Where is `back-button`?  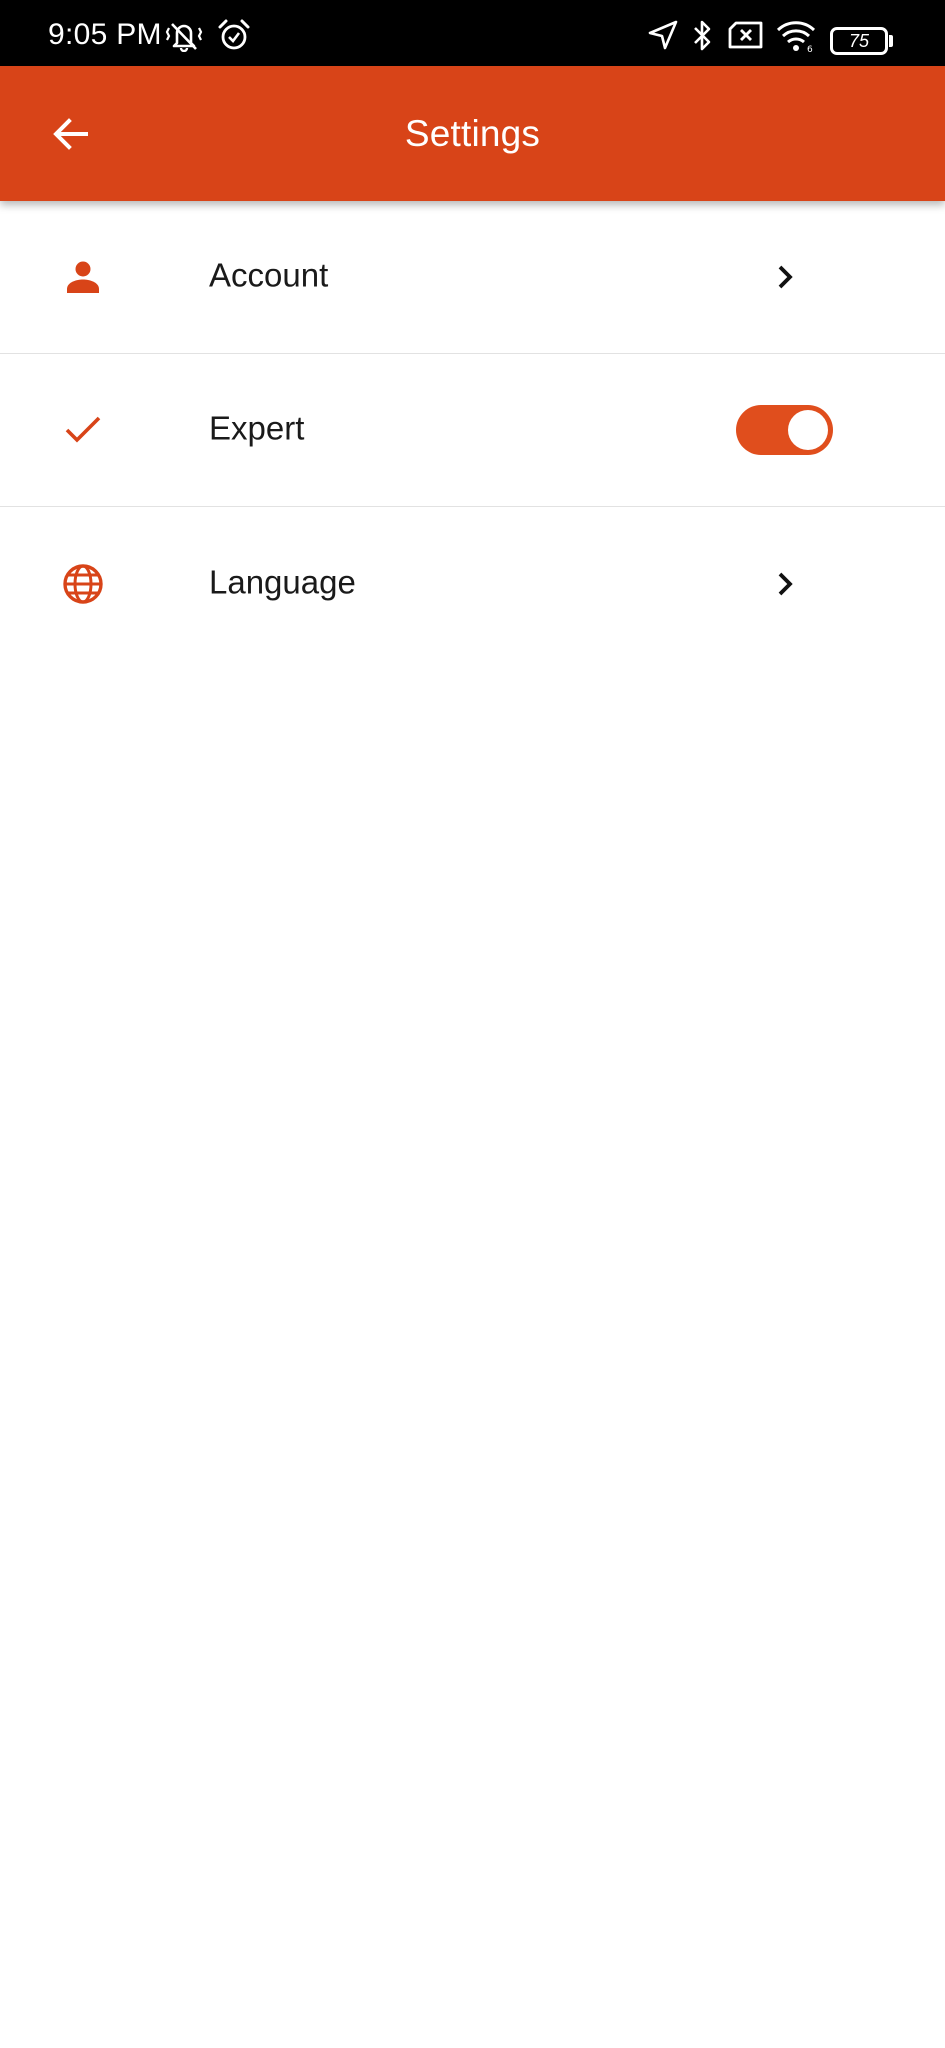
back-button is located at coordinates (71, 134).